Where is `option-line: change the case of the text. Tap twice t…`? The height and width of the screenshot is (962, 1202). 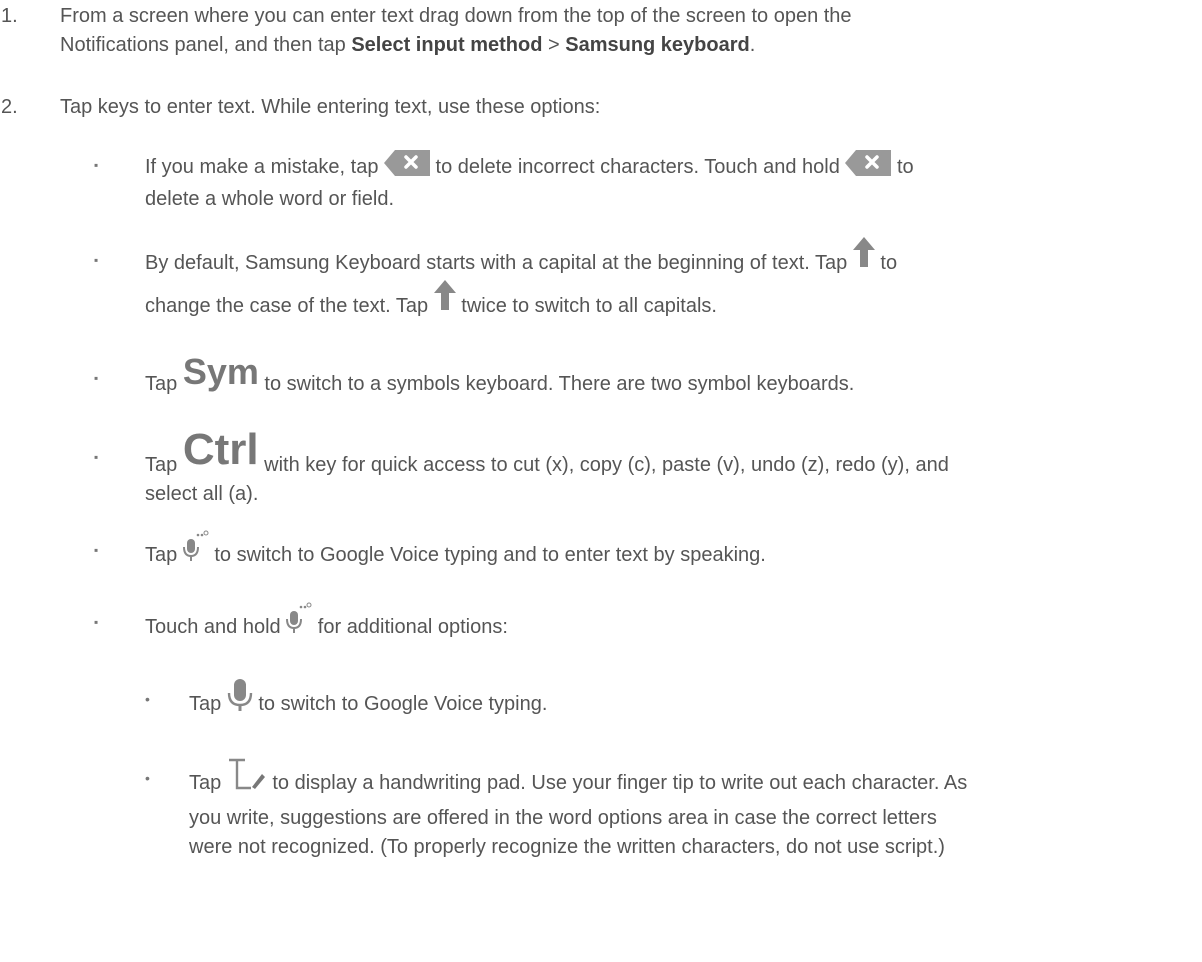 option-line: change the case of the text. Tap twice t… is located at coordinates (650, 304).